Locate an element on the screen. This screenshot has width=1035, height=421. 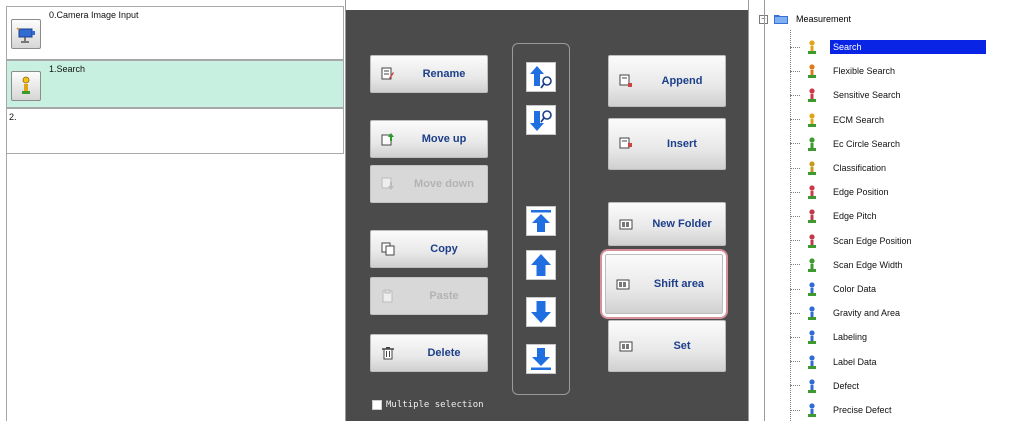
camera-icon is located at coordinates (26, 34).